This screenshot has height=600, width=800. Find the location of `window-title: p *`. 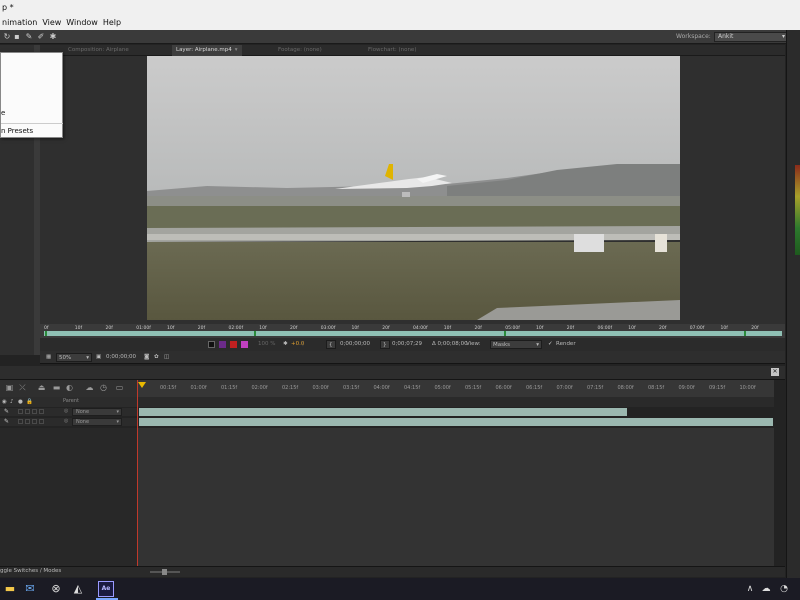

window-title: p * is located at coordinates (400, 8).